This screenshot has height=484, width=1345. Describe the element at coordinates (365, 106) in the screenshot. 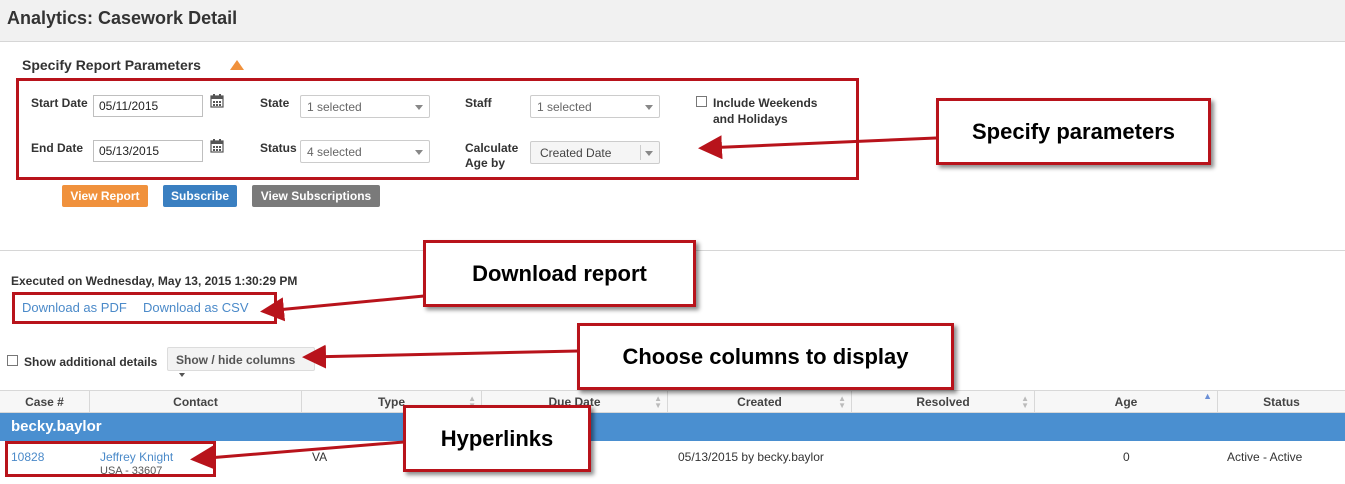

I see `state-select: 1 selected` at that location.